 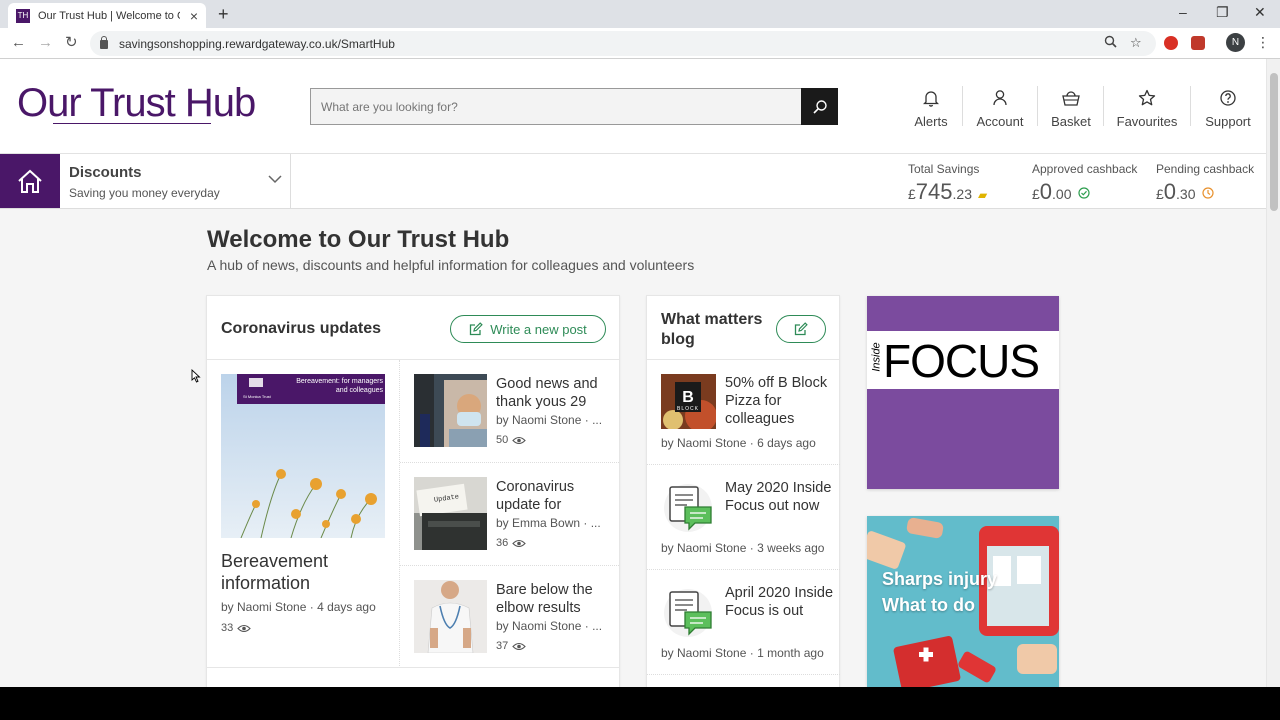 What do you see at coordinates (528, 329) in the screenshot?
I see `write-new-post-button: Write a new post` at bounding box center [528, 329].